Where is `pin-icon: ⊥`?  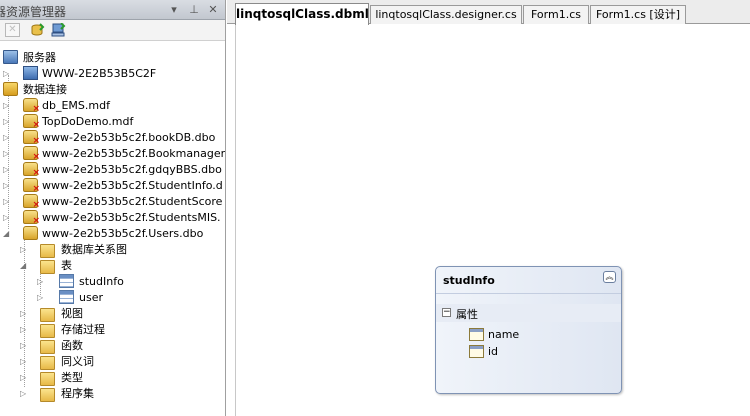
pin-icon: ⊥ is located at coordinates (194, 9).